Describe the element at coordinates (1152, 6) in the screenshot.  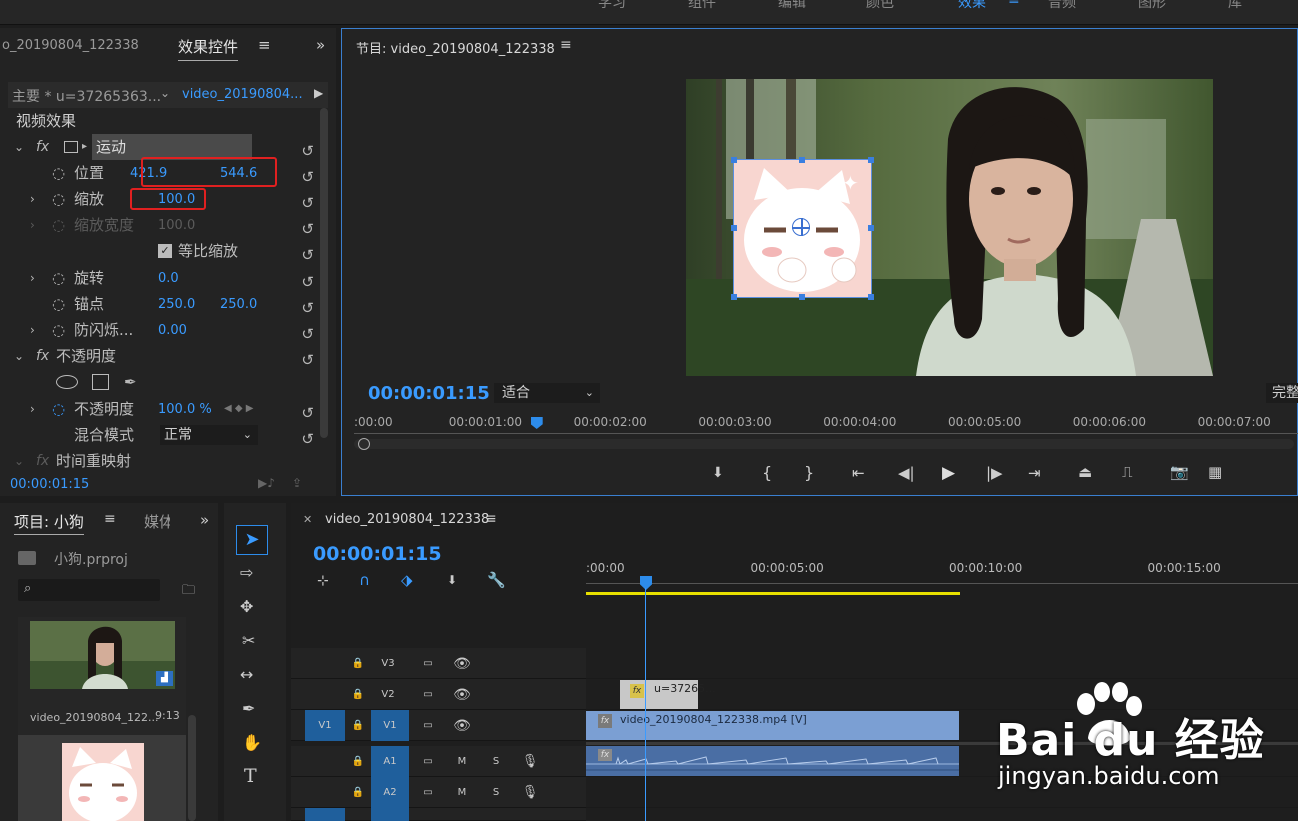
I see `workspace-tab-graphics: 图形` at that location.